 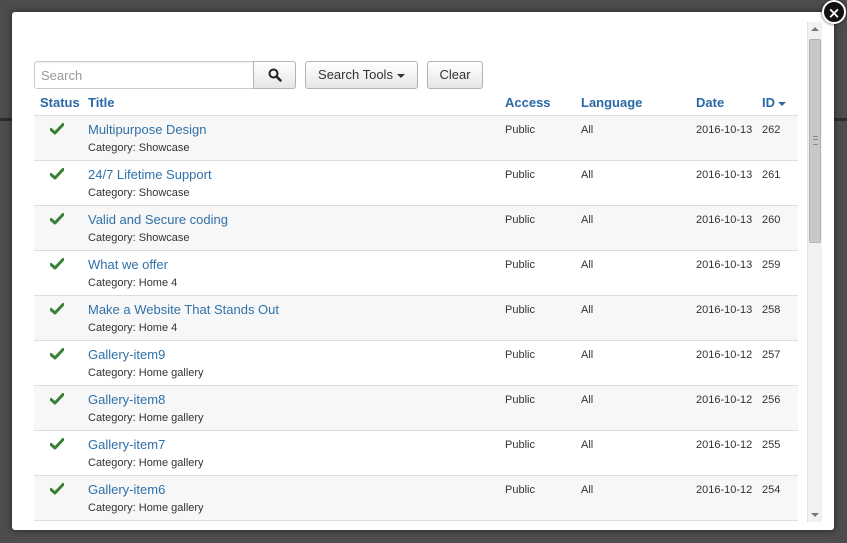 What do you see at coordinates (528, 102) in the screenshot?
I see `column-header-access: Access` at bounding box center [528, 102].